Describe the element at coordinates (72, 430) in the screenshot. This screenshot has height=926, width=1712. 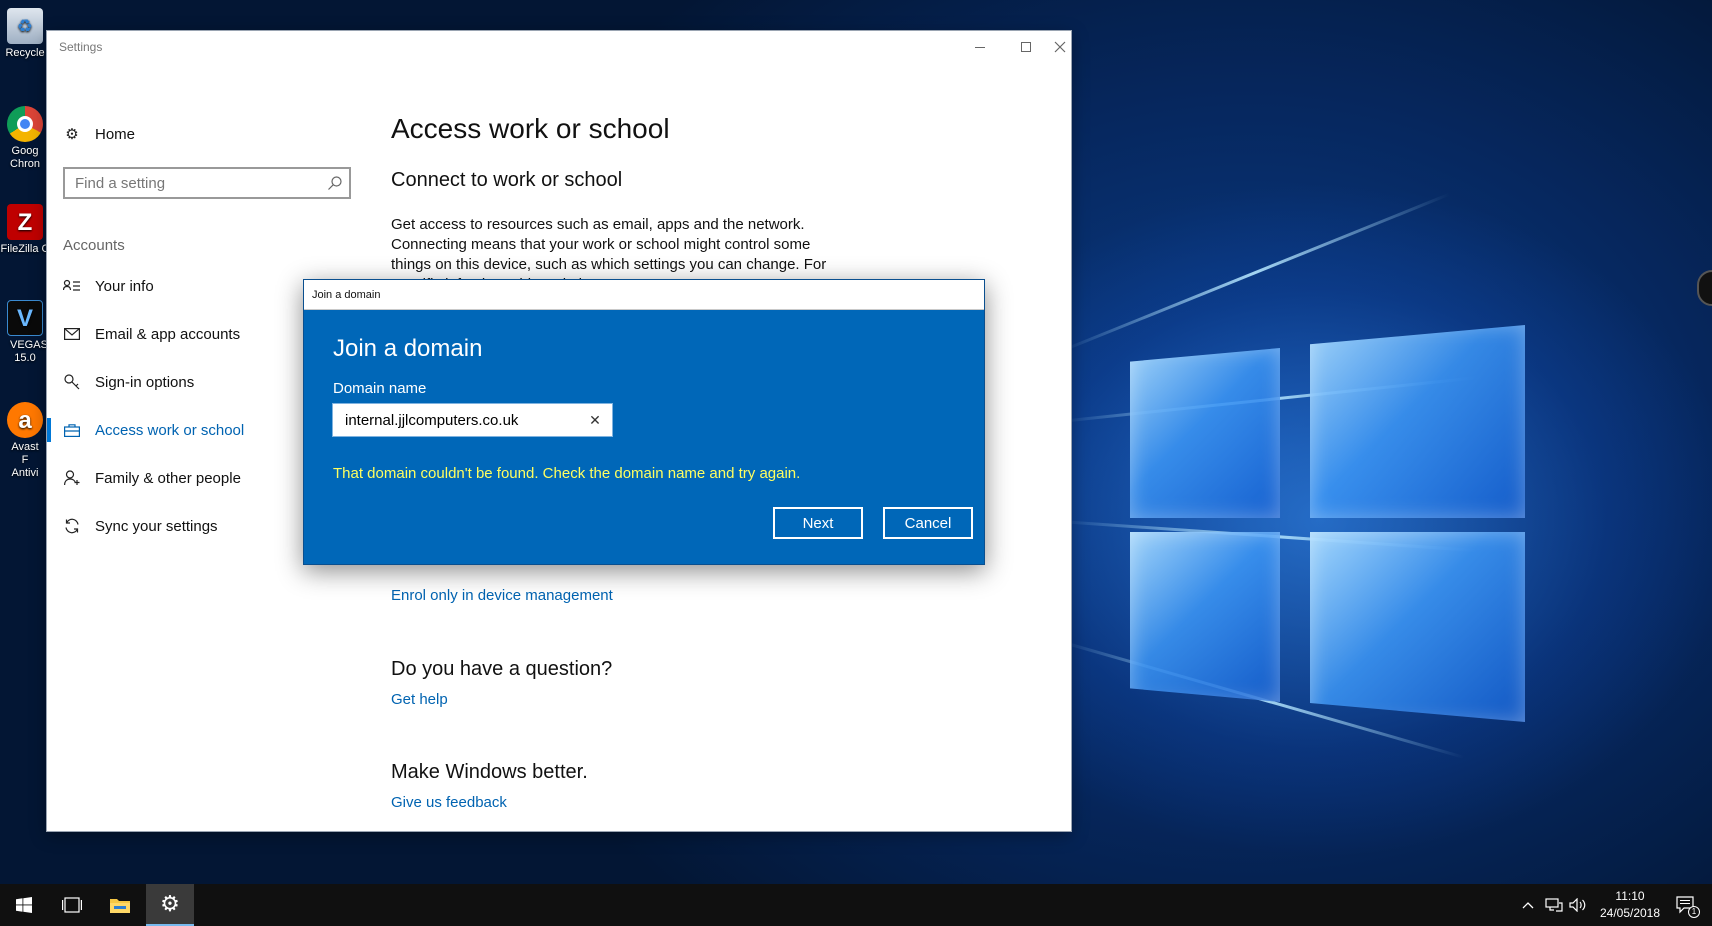
I see `briefcase-icon` at that location.